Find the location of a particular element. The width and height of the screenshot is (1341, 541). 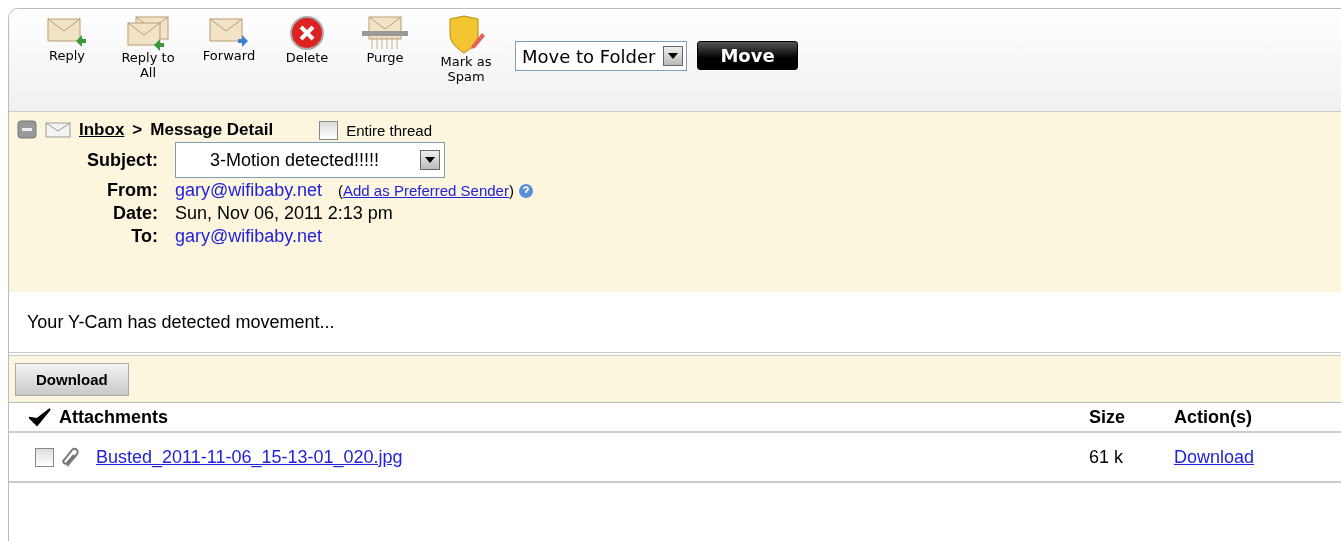

preferred-sender-text: (Add as Preferred Sender) is located at coordinates (426, 190).